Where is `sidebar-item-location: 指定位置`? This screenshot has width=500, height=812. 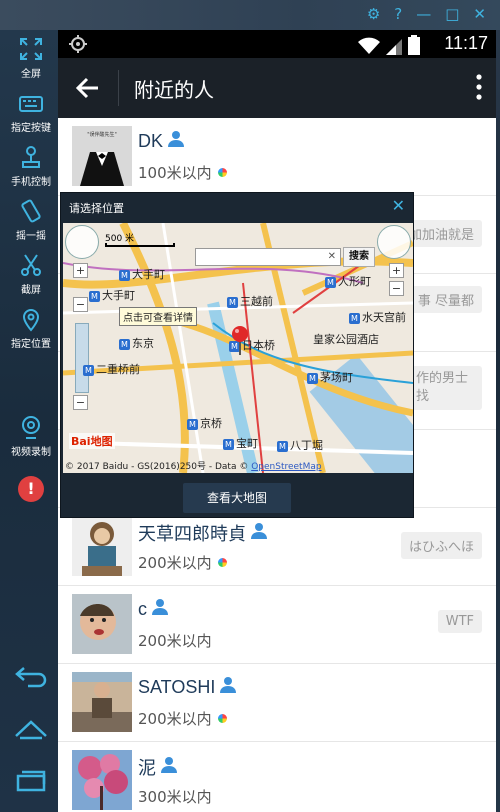
sidebar-item-location: 指定位置 is located at coordinates (31, 328).